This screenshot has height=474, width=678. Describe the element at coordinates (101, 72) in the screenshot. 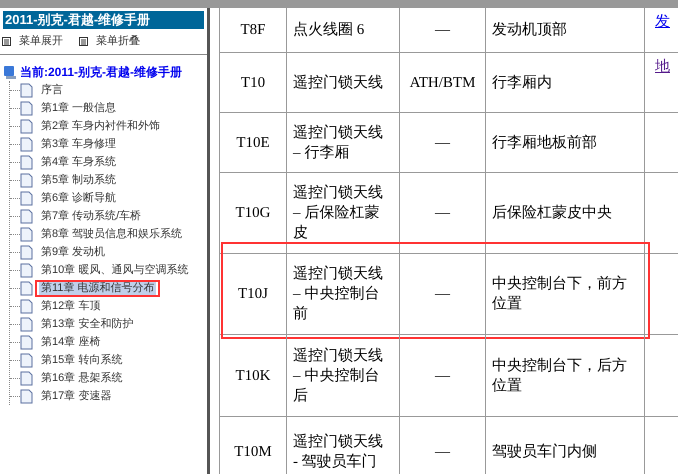

I see `tree-root: 当前:2011-别克-君越-维修手册` at that location.